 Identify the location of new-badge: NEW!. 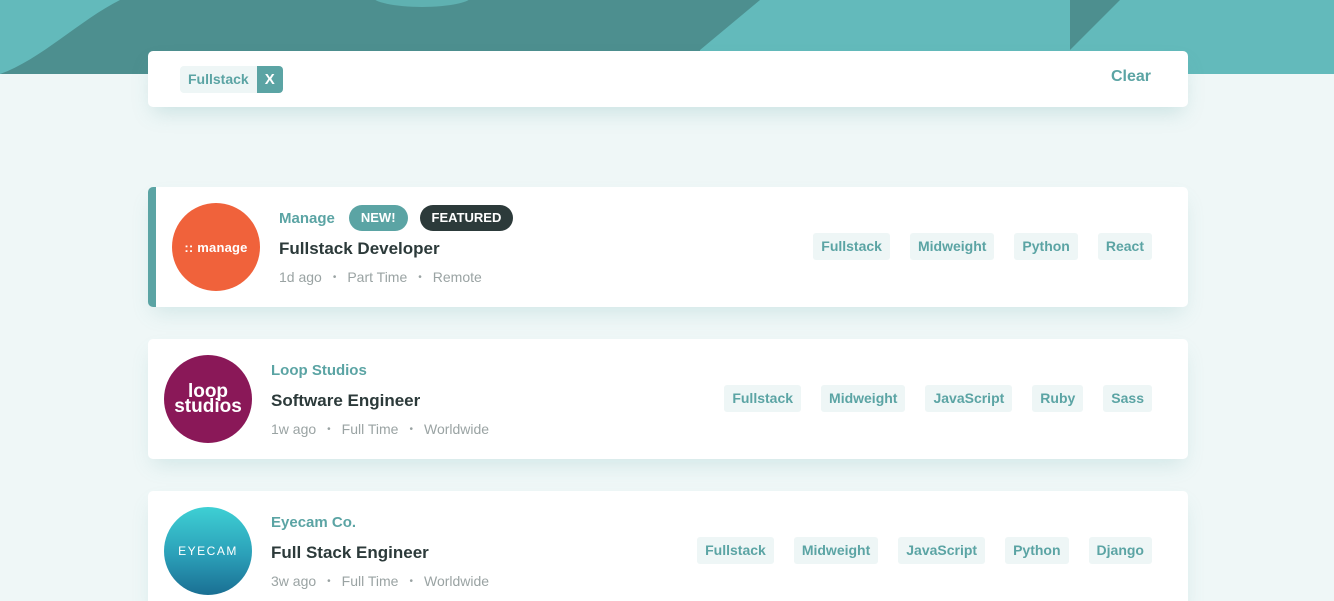
(378, 218).